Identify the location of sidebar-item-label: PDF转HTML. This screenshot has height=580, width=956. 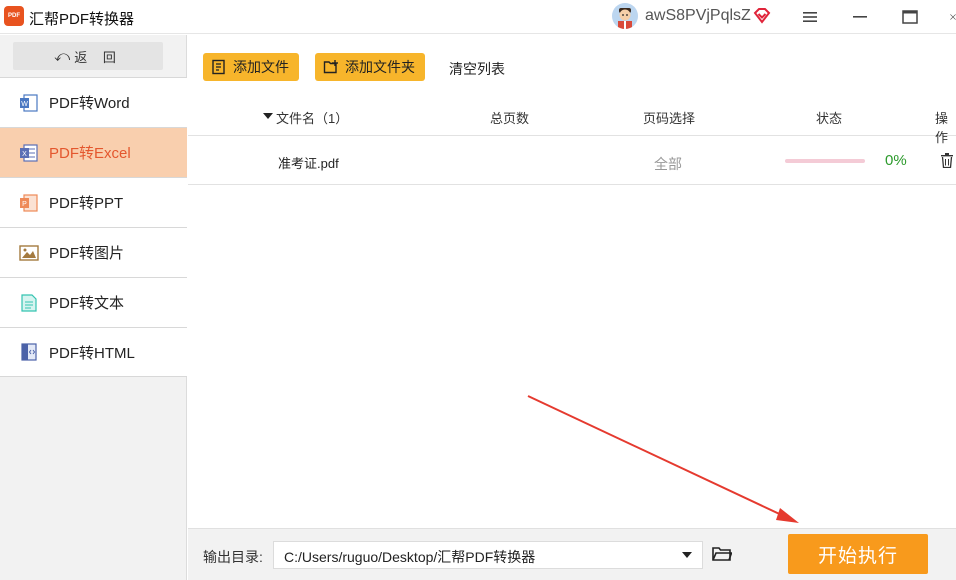
(92, 353).